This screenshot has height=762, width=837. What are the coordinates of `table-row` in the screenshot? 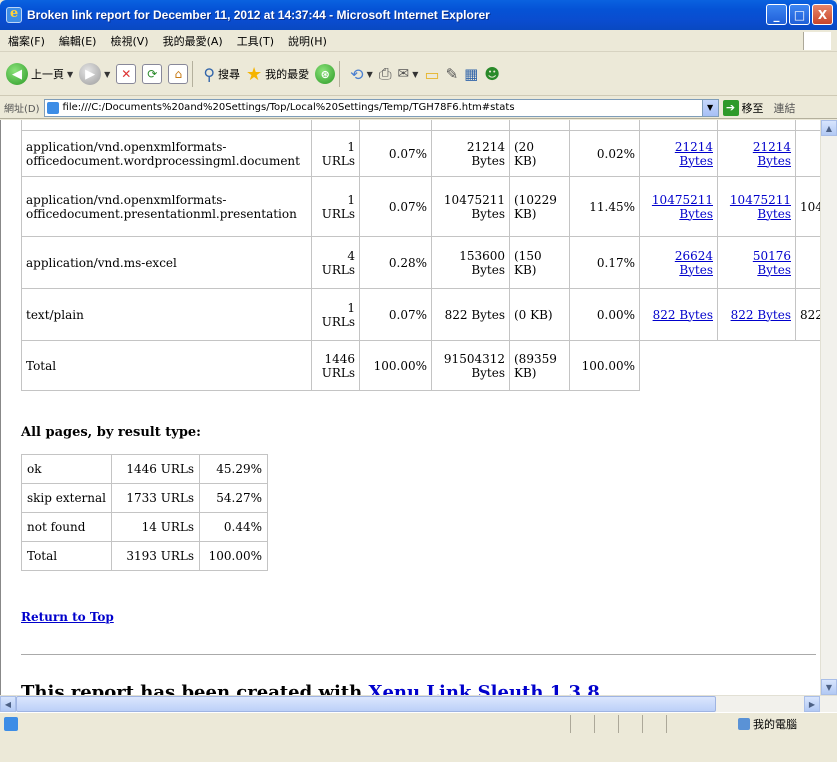 It's located at (426, 125).